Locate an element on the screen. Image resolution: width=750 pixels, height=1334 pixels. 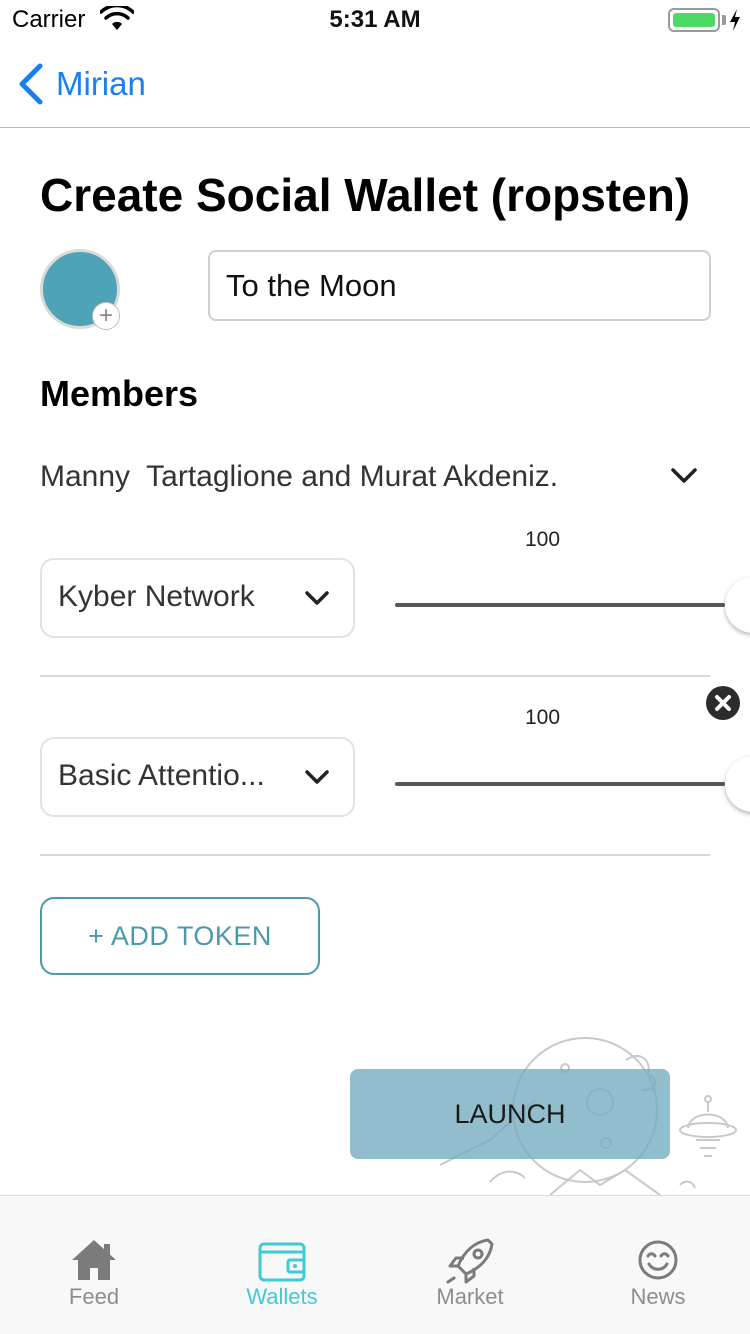
status-time: 5:31 AM is located at coordinates (375, 19).